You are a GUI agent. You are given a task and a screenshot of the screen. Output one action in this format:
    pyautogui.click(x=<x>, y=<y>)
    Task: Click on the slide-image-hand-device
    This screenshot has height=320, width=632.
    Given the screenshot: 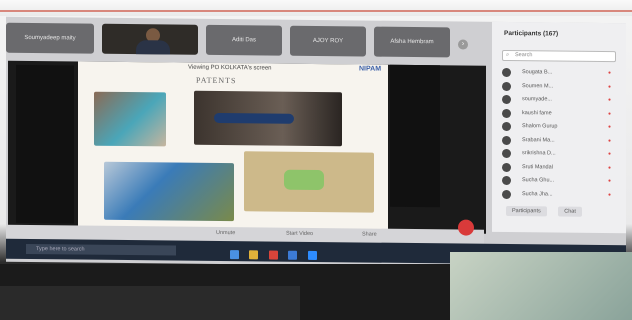 What is the action you would take?
    pyautogui.click(x=130, y=119)
    